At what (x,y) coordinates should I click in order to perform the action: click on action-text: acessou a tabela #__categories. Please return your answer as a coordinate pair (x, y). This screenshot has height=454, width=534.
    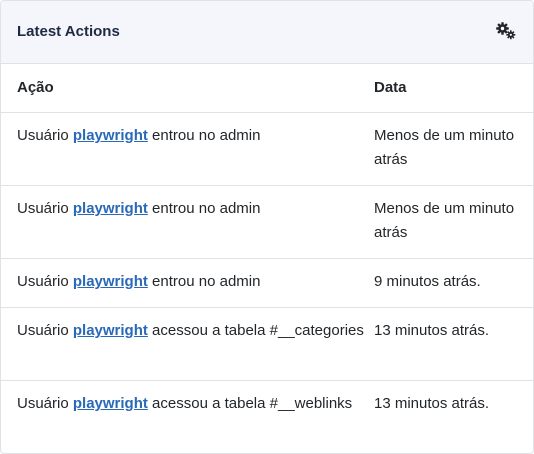
    Looking at the image, I should click on (258, 330).